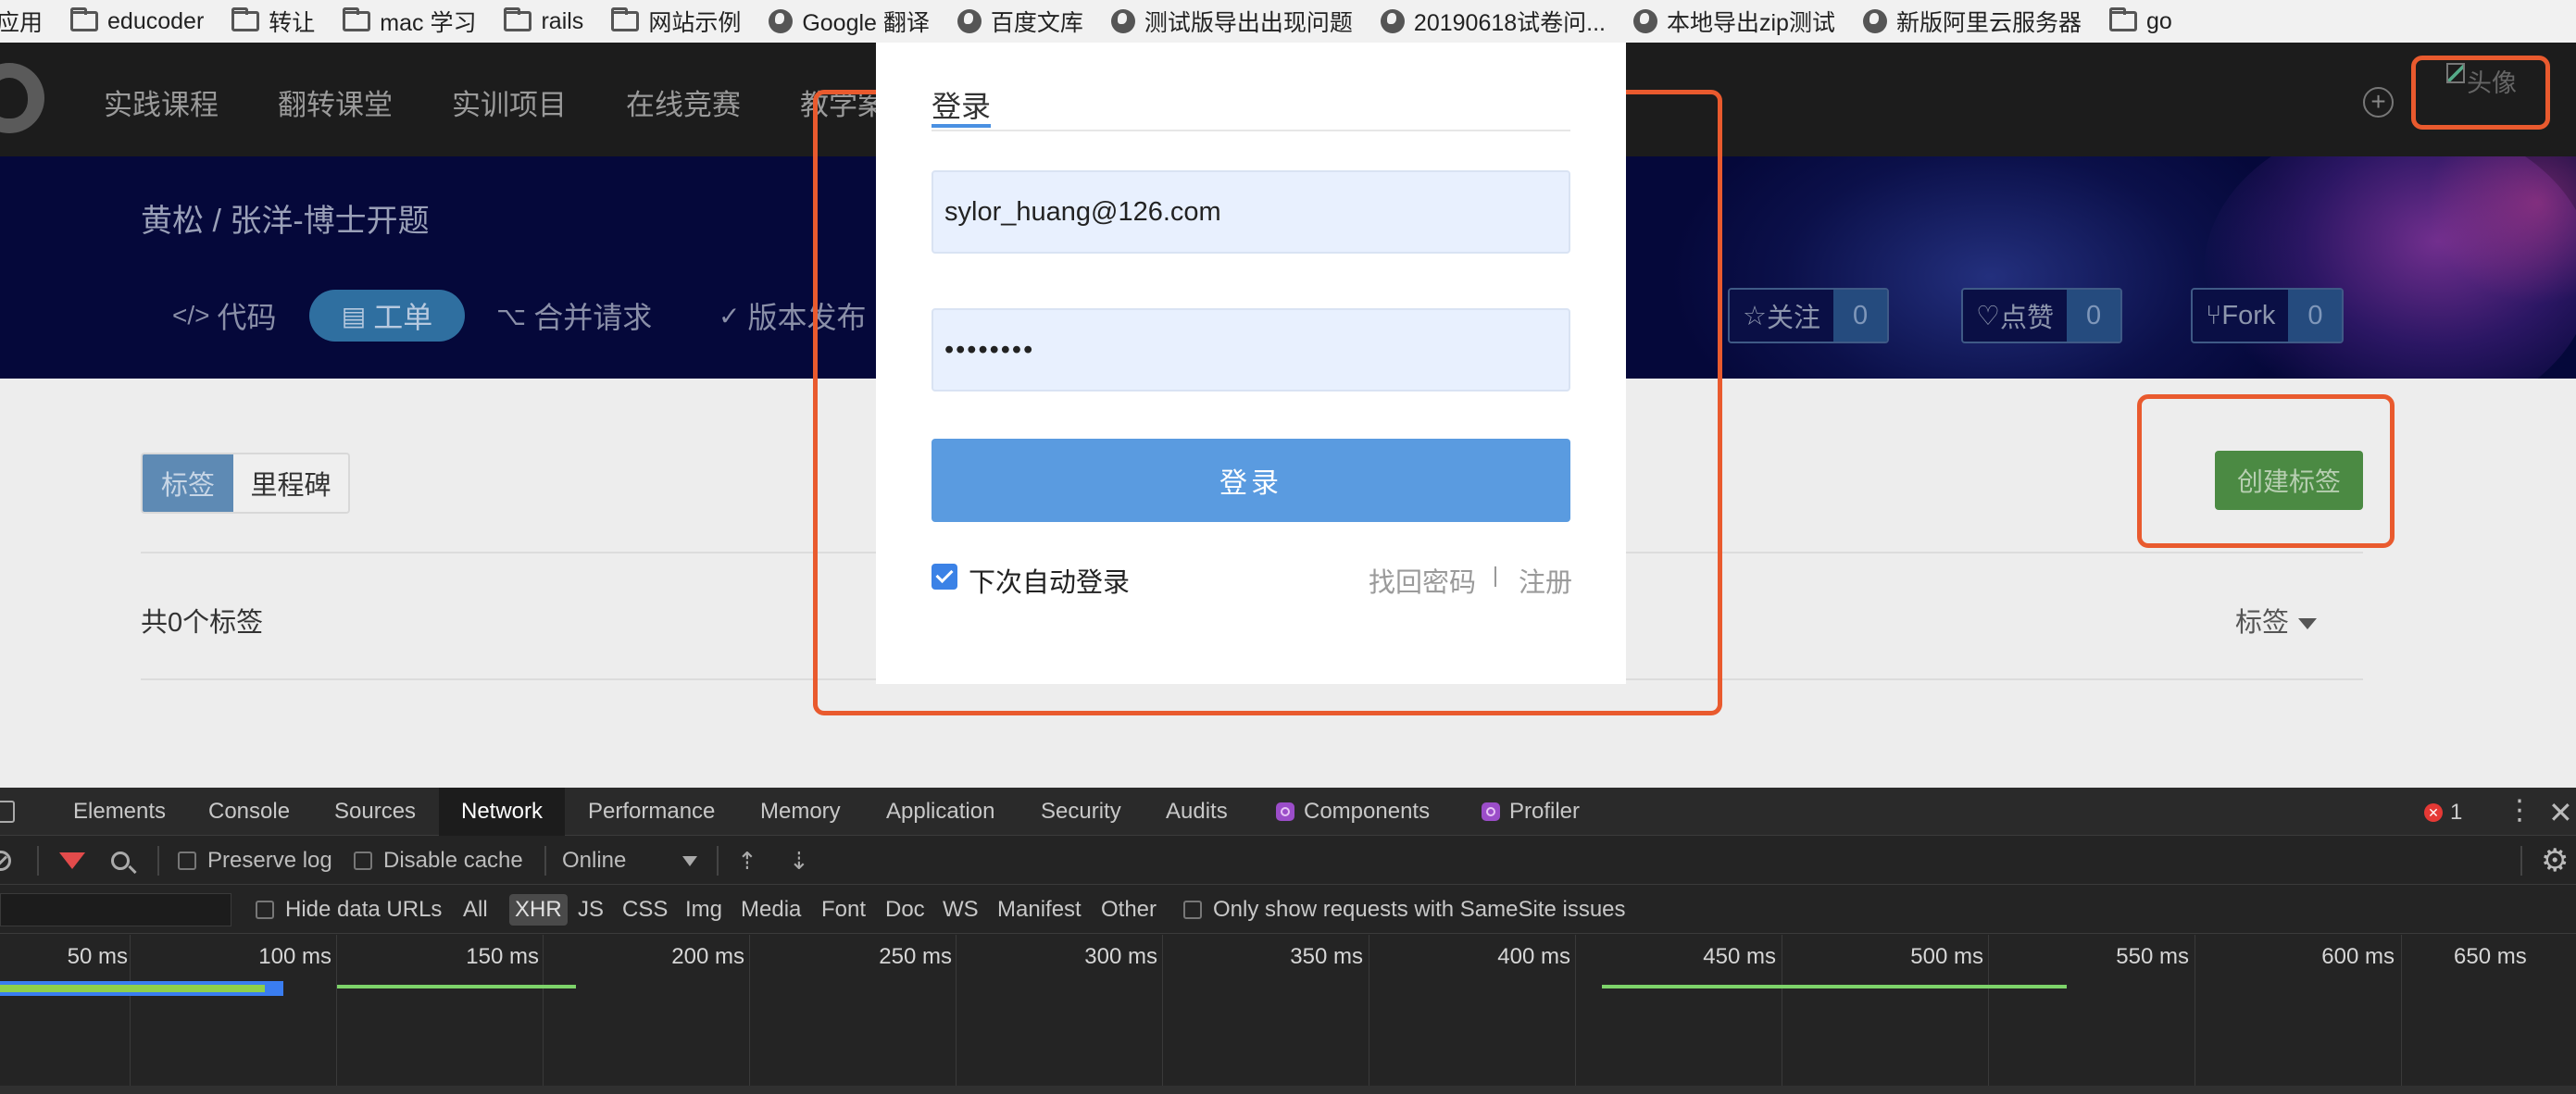 This screenshot has height=1094, width=2576. Describe the element at coordinates (2378, 102) in the screenshot. I see `plus-circle-icon: +` at that location.